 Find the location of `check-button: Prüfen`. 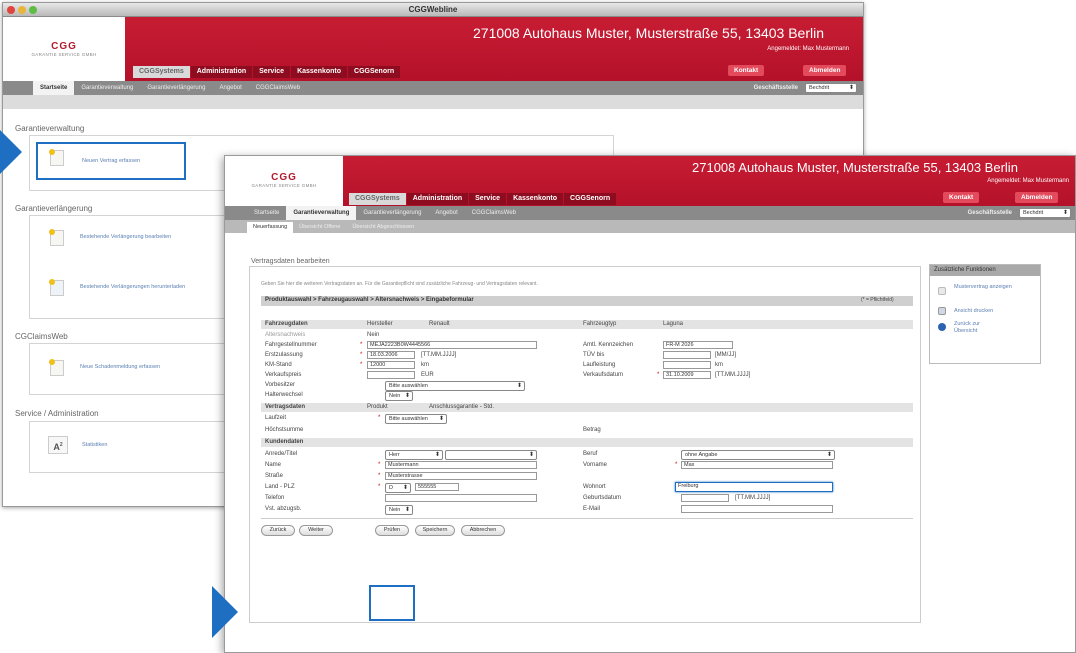

check-button: Prüfen is located at coordinates (392, 530).